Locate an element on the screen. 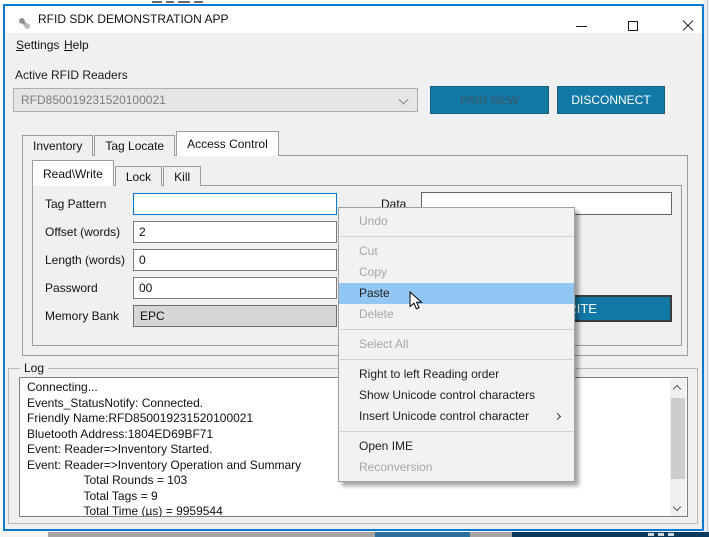 The width and height of the screenshot is (709, 537). chevron-up-icon is located at coordinates (677, 389).